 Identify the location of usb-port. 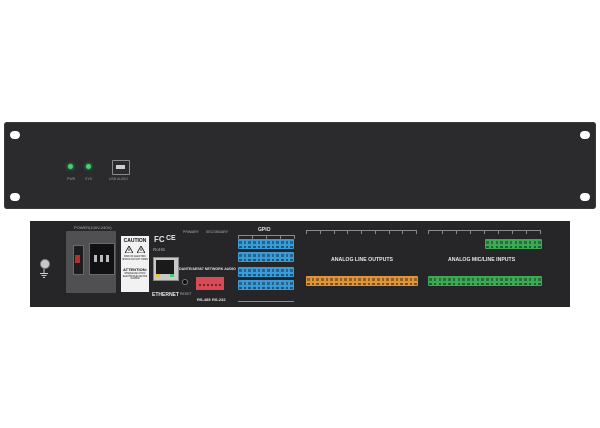
(121, 167).